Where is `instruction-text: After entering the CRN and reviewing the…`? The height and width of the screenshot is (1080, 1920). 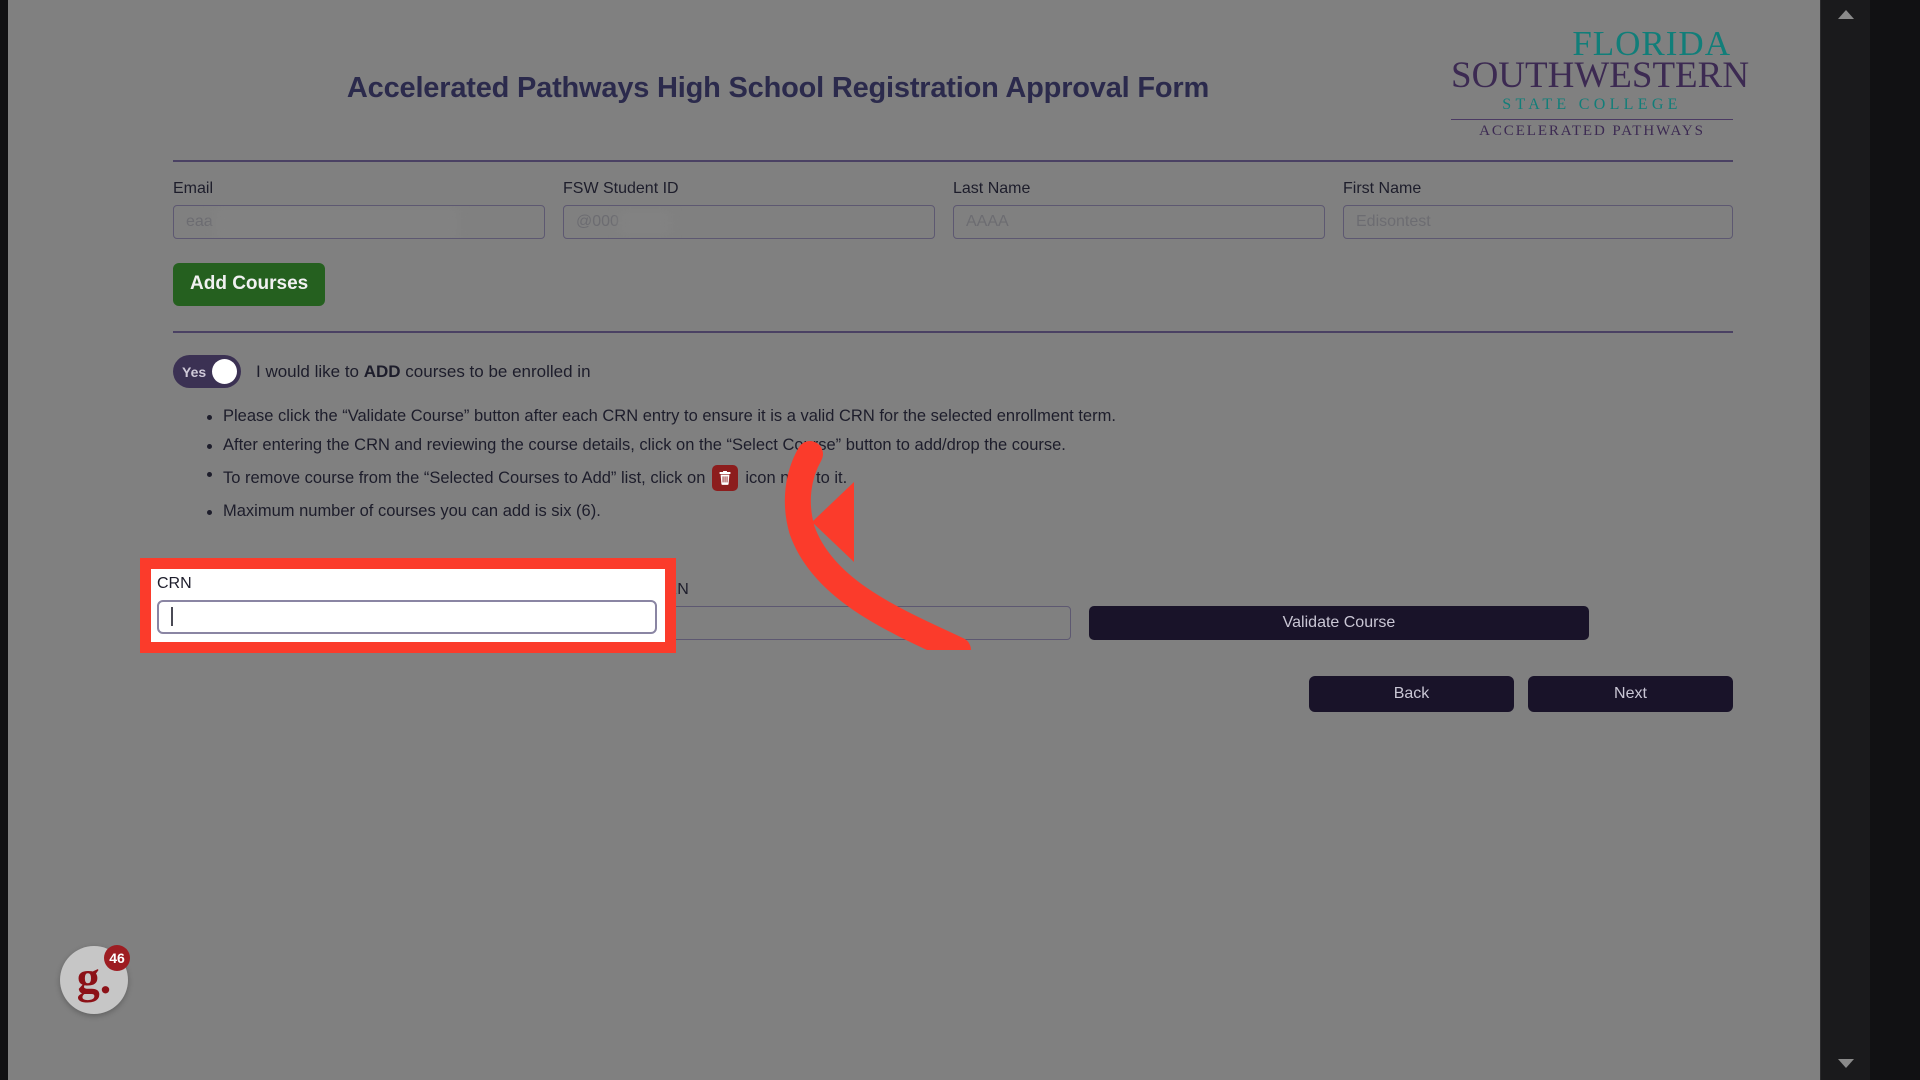 instruction-text: After entering the CRN and reviewing the… is located at coordinates (644, 444).